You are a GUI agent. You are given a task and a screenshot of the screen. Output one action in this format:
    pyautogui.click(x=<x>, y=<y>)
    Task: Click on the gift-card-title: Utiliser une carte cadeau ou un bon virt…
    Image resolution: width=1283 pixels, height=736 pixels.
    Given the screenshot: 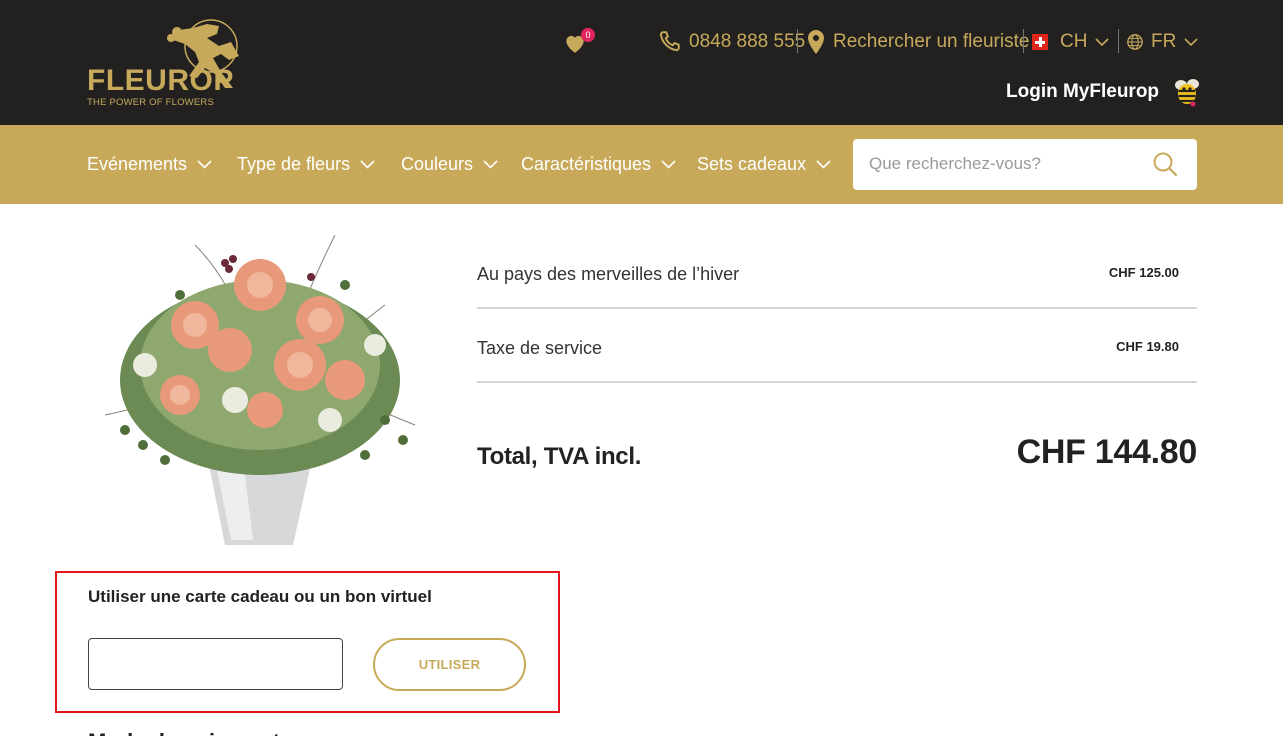 What is the action you would take?
    pyautogui.click(x=260, y=596)
    